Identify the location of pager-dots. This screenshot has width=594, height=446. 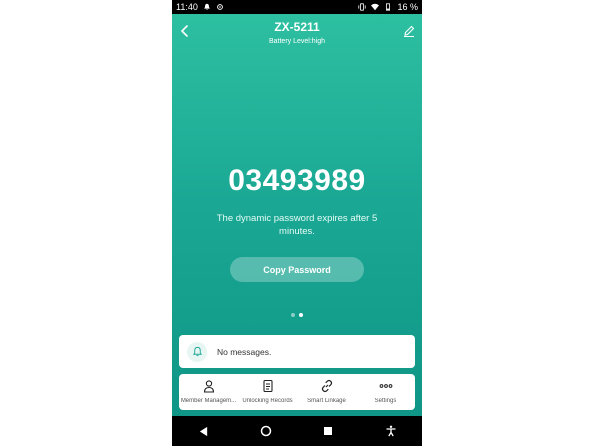
(297, 315).